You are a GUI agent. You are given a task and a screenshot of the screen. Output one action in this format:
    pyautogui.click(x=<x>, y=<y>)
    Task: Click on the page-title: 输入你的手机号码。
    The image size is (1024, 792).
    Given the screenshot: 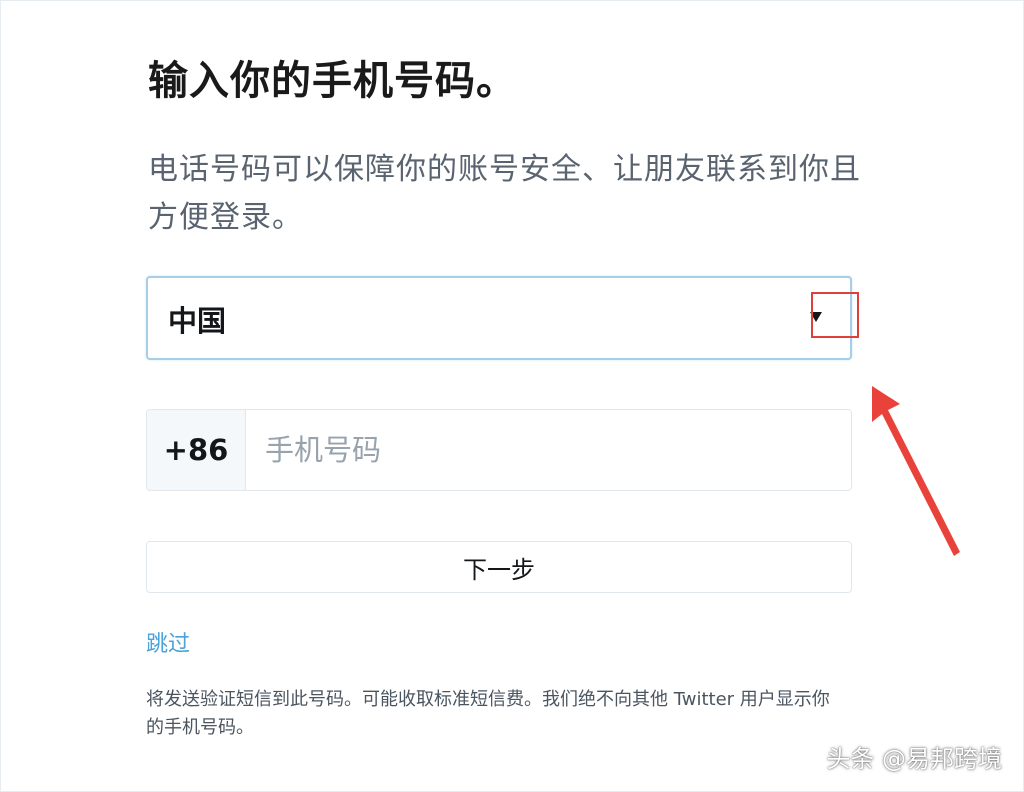 What is the action you would take?
    pyautogui.click(x=332, y=80)
    